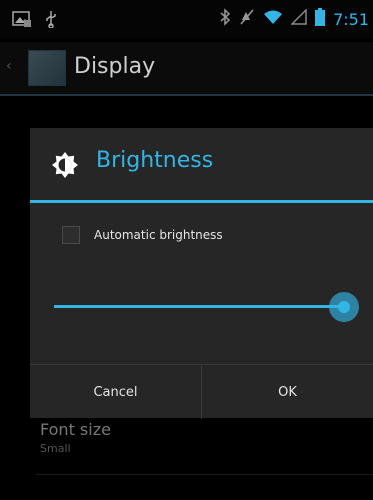 The height and width of the screenshot is (500, 373). What do you see at coordinates (287, 392) in the screenshot?
I see `ok-button: OK` at bounding box center [287, 392].